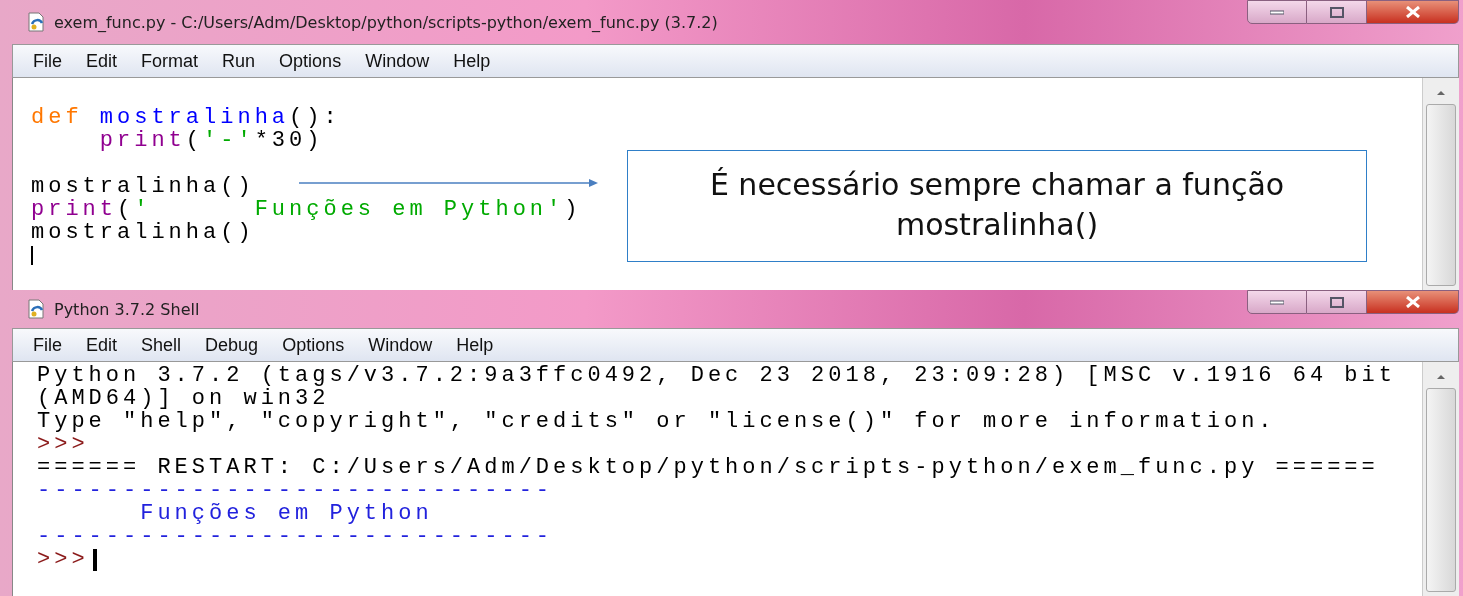  What do you see at coordinates (161, 345) in the screenshot?
I see `menu-item: Shell` at bounding box center [161, 345].